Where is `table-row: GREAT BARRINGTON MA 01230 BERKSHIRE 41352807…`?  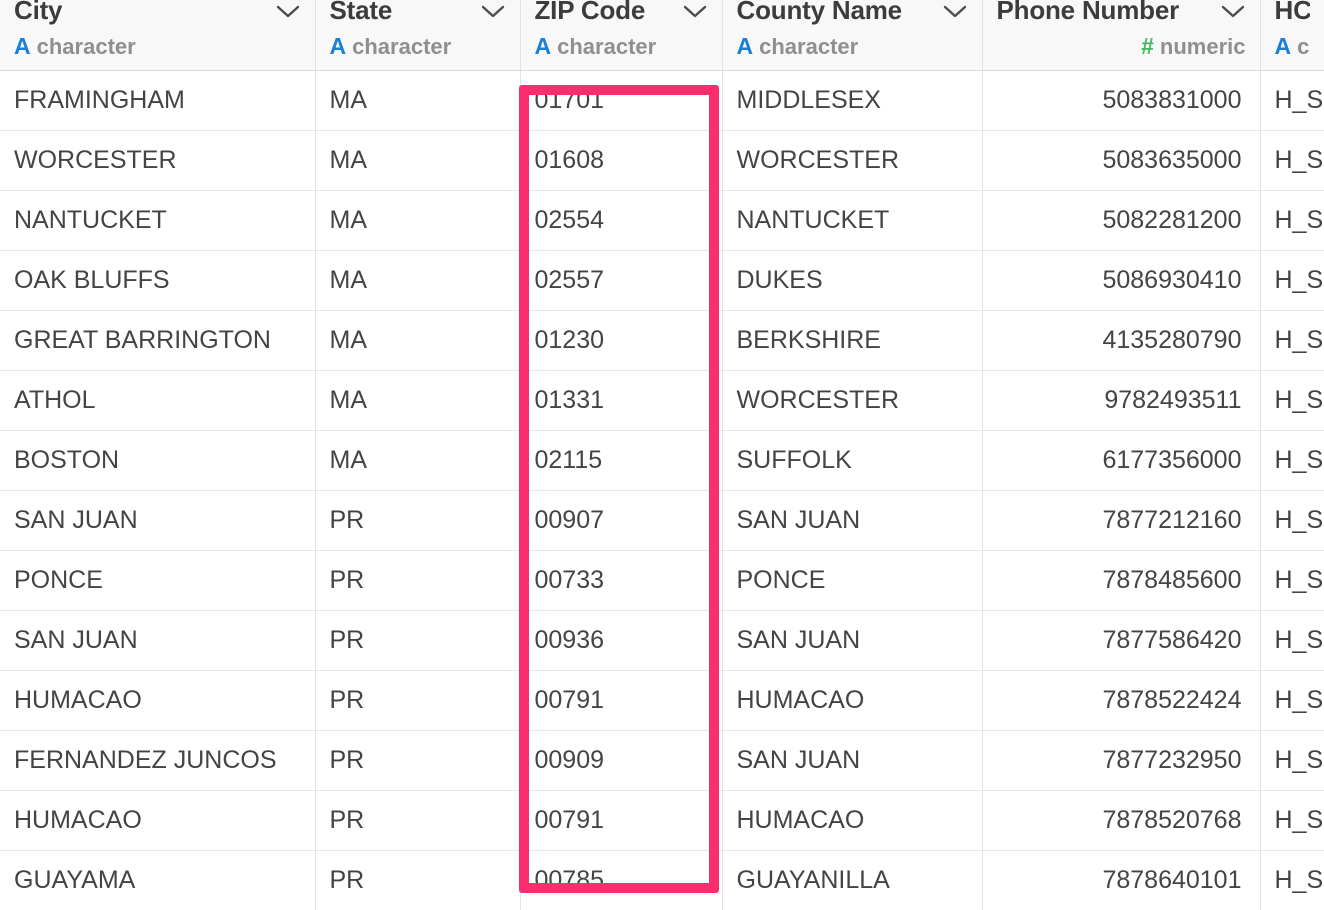
table-row: GREAT BARRINGTON MA 01230 BERKSHIRE 41352807… is located at coordinates (662, 340).